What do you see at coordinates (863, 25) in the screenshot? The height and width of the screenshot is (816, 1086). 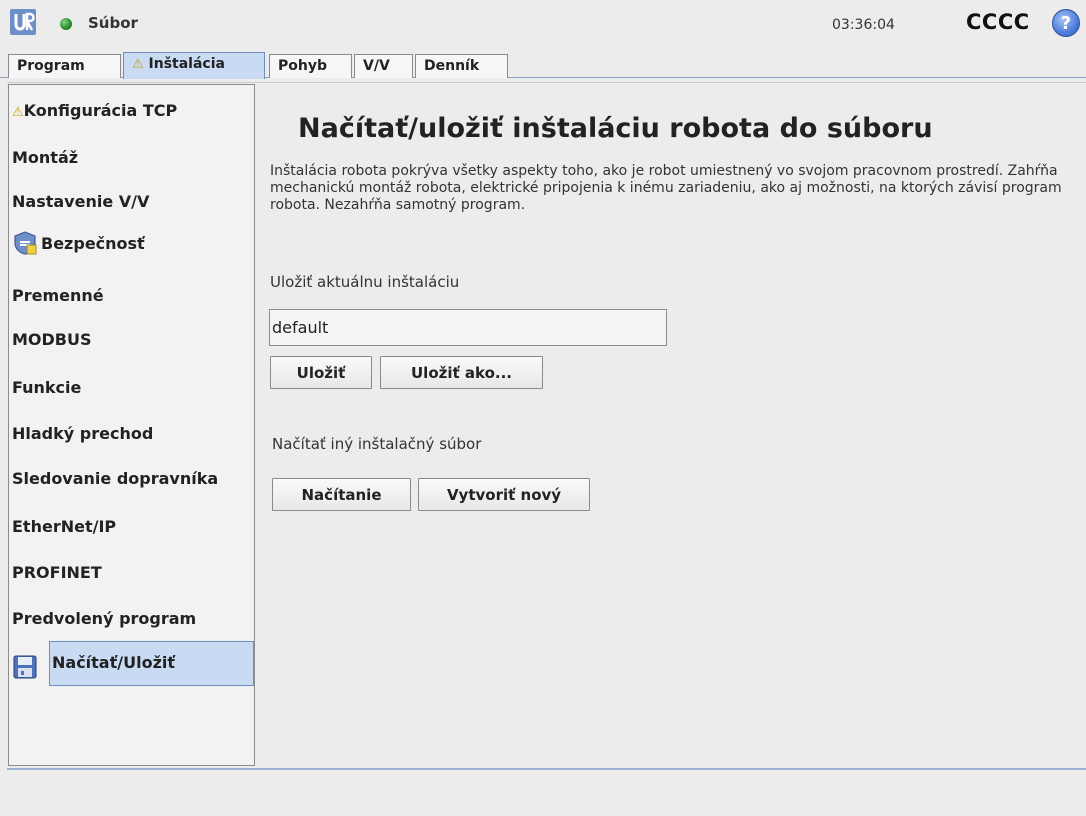 I see `clock: 03:36:04` at bounding box center [863, 25].